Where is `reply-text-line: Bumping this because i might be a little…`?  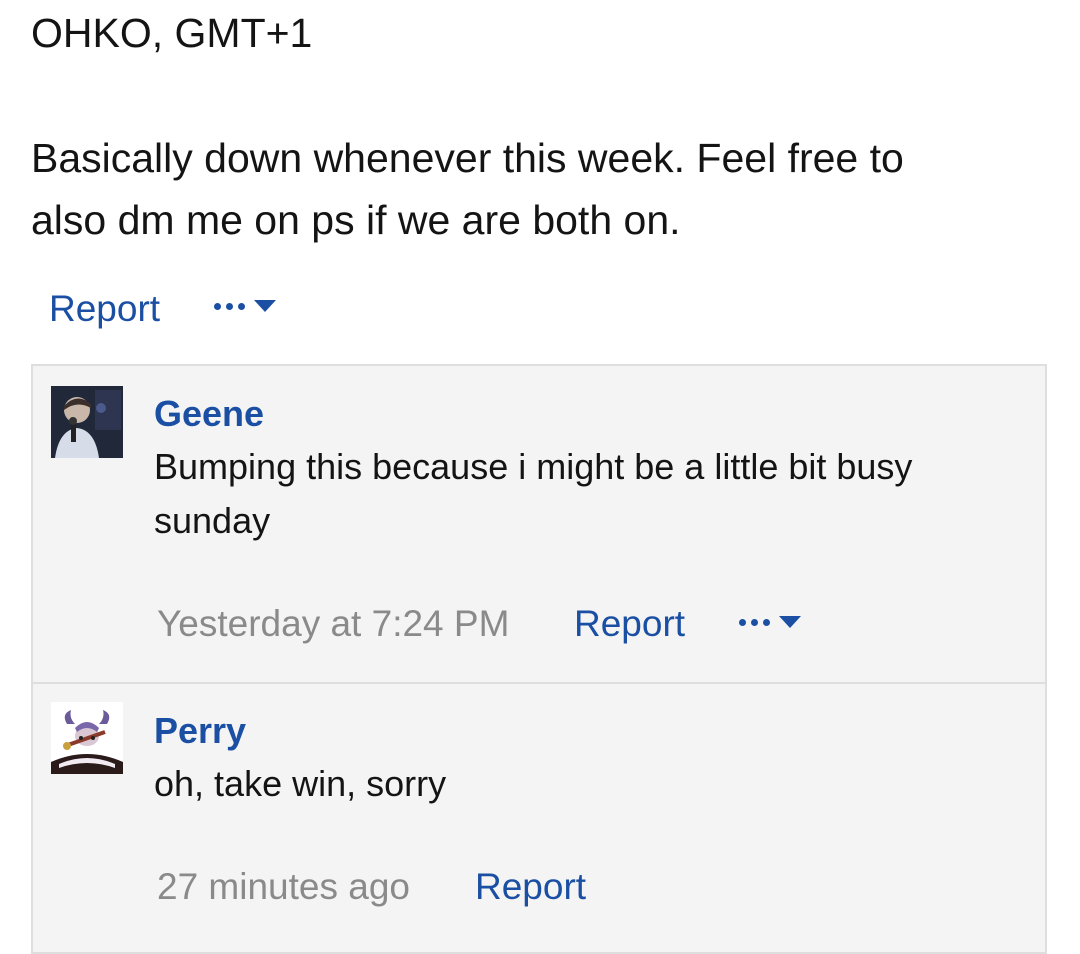
reply-text-line: Bumping this because i might be a little… is located at coordinates (533, 466).